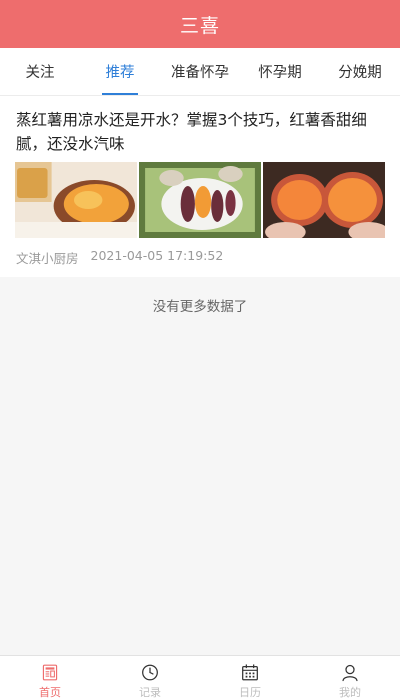 This screenshot has height=700, width=400. Describe the element at coordinates (50, 692) in the screenshot. I see `tabbar-home-label: 首页` at that location.